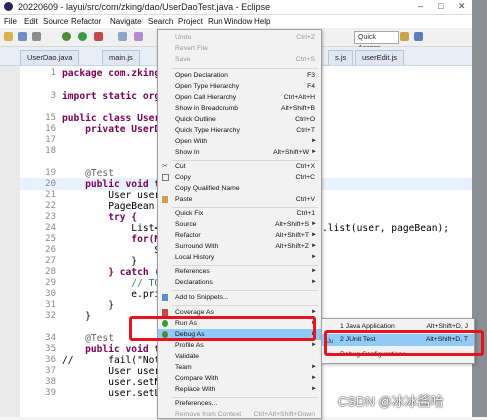 The height and width of the screenshot is (420, 487). Describe the element at coordinates (239, 367) in the screenshot. I see `menu-item-team: Team ►` at that location.